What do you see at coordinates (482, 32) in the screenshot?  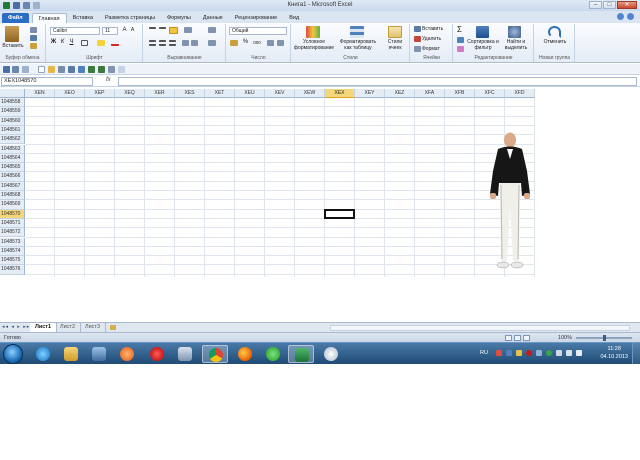 I see `sort-filter-icon` at bounding box center [482, 32].